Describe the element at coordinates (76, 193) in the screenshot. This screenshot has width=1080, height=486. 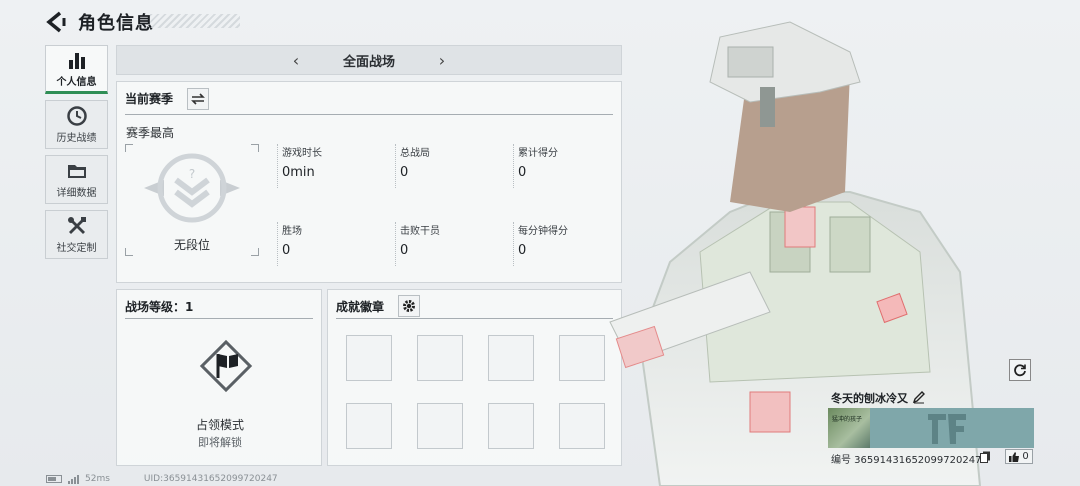
I see `nav-item-label: 详细数据` at that location.